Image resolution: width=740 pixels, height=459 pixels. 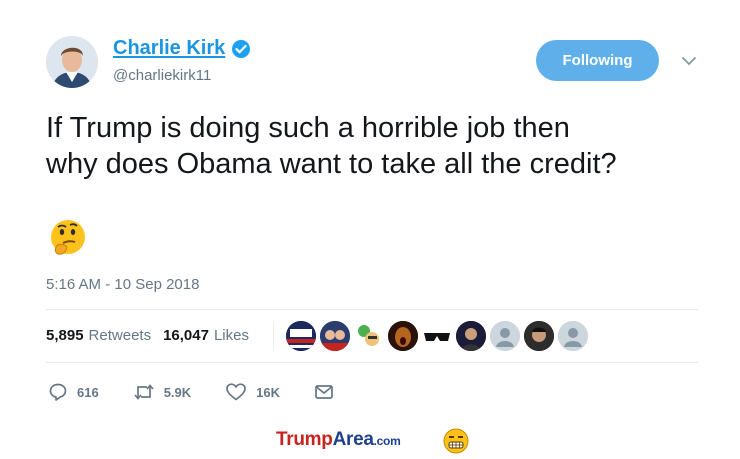 What do you see at coordinates (236, 392) in the screenshot?
I see `heart-icon` at bounding box center [236, 392].